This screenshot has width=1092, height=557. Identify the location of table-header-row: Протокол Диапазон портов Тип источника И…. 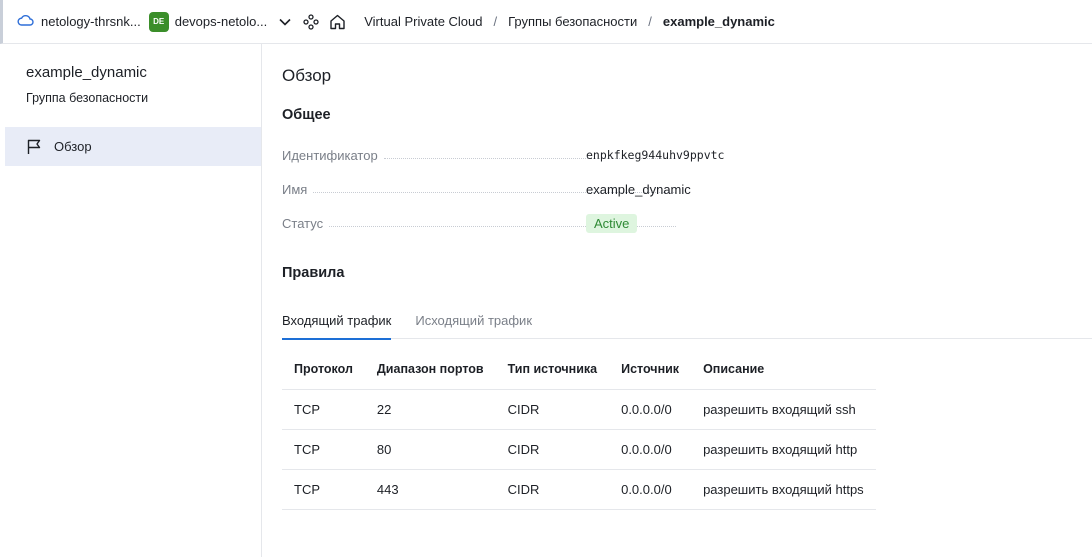
(579, 369).